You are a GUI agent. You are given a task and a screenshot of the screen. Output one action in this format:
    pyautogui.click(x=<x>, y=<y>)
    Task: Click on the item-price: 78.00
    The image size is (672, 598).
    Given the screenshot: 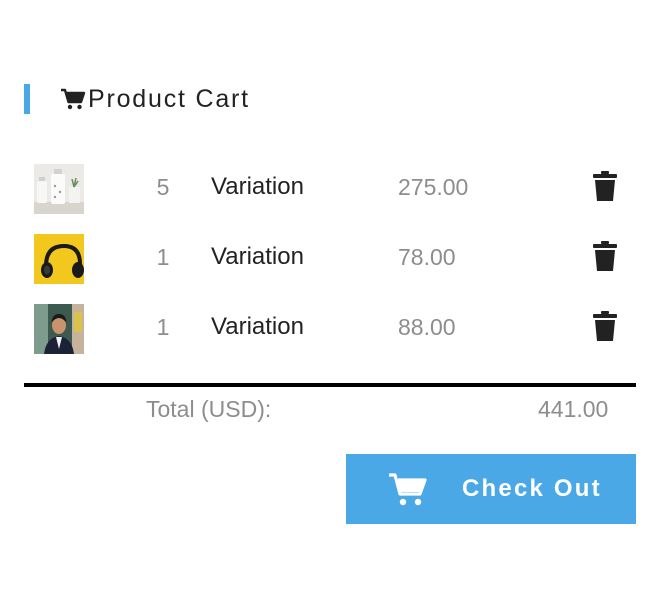 What is the action you would take?
    pyautogui.click(x=427, y=257)
    